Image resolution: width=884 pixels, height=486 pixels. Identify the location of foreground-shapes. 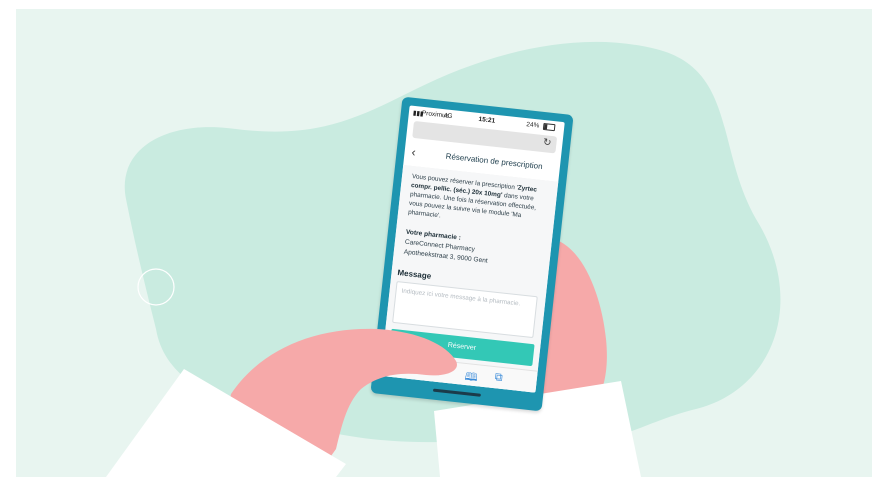
(281, 402).